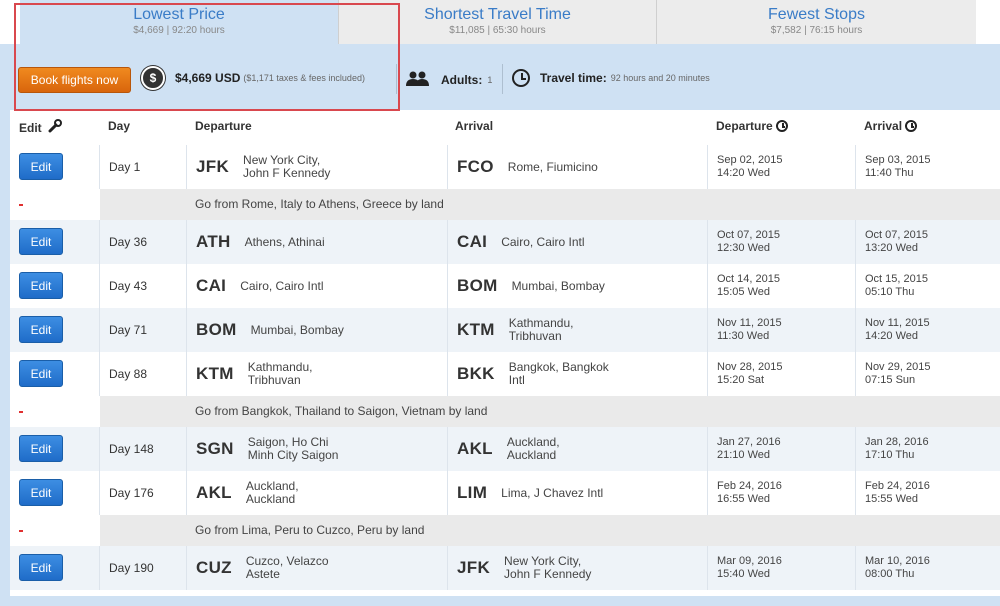 Image resolution: width=1000 pixels, height=606 pixels. I want to click on arrival-city-line2: Auckland, so click(531, 455).